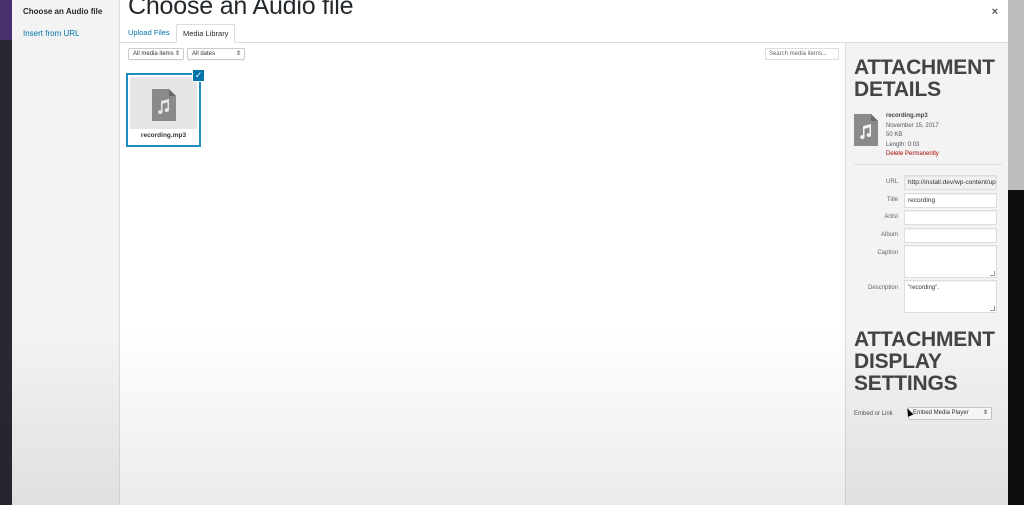 Image resolution: width=1024 pixels, height=505 pixels. What do you see at coordinates (198, 75) in the screenshot?
I see `checkmark-icon: ✓` at bounding box center [198, 75].